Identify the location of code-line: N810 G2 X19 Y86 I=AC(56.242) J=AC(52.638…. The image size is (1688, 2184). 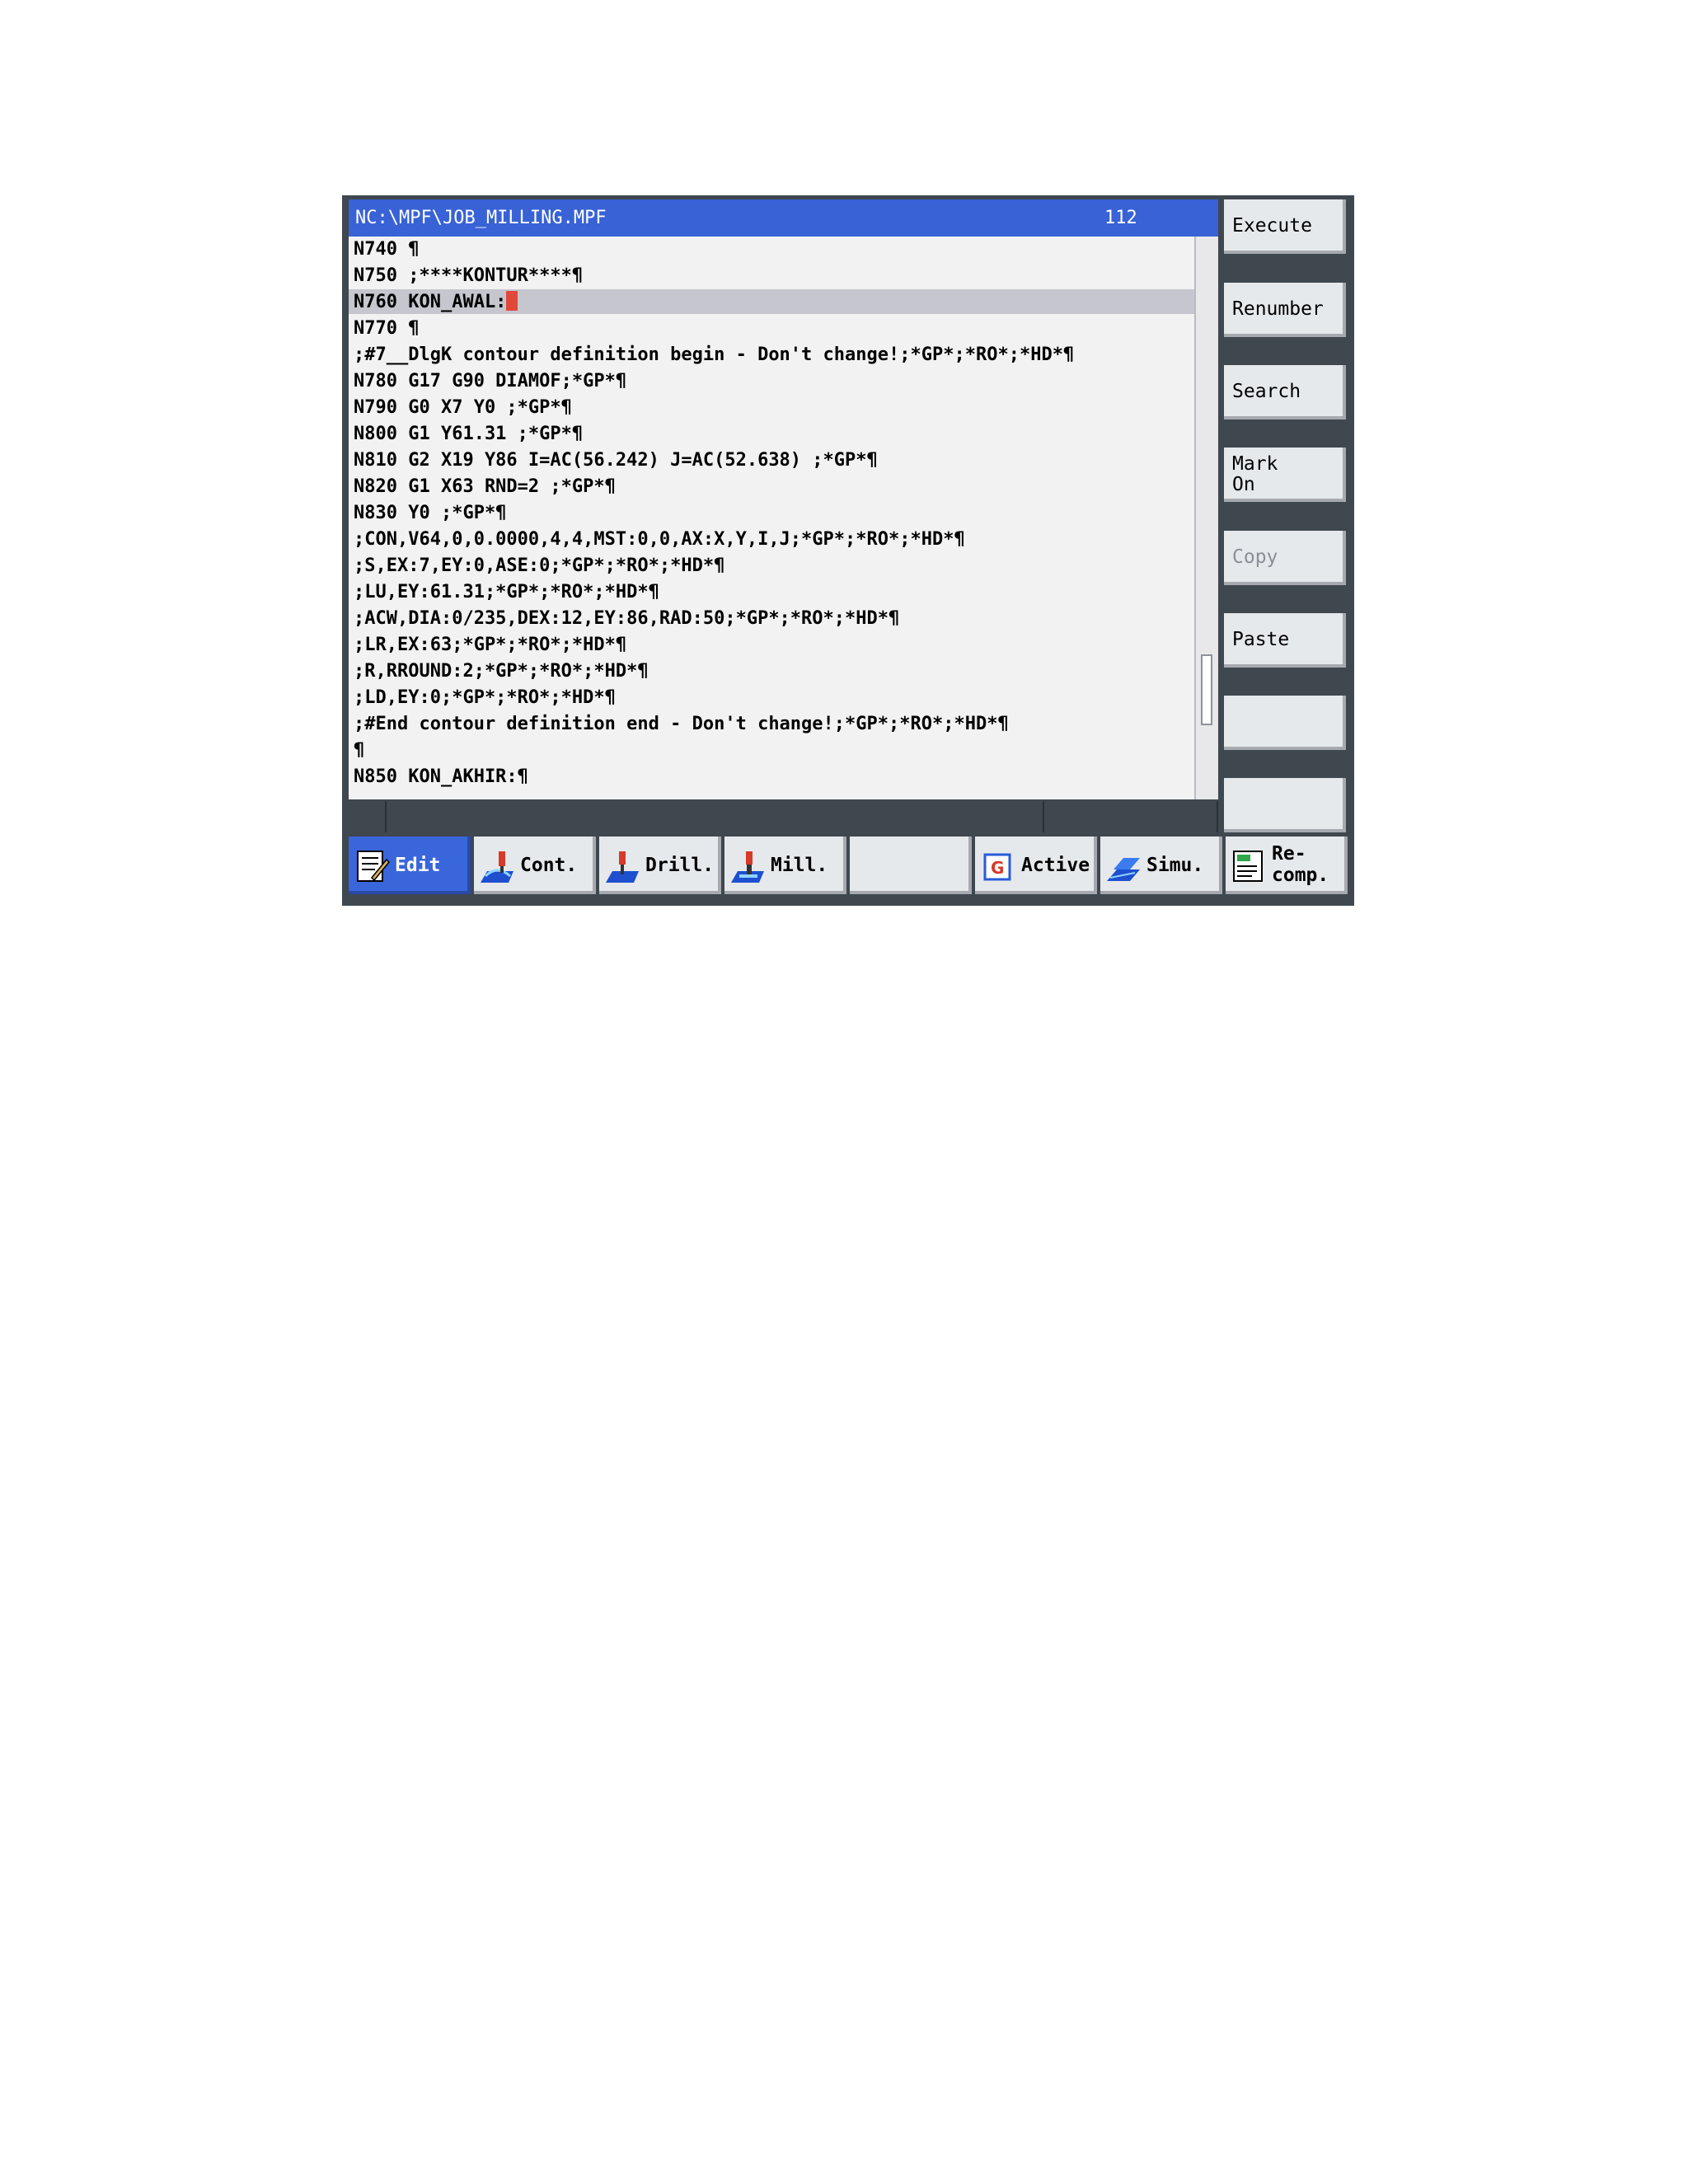
(772, 460).